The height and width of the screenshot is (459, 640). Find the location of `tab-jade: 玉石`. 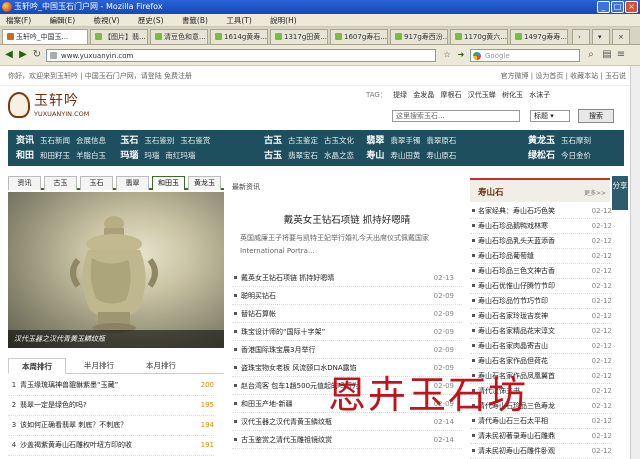

tab-jade: 玉石 is located at coordinates (96, 183).